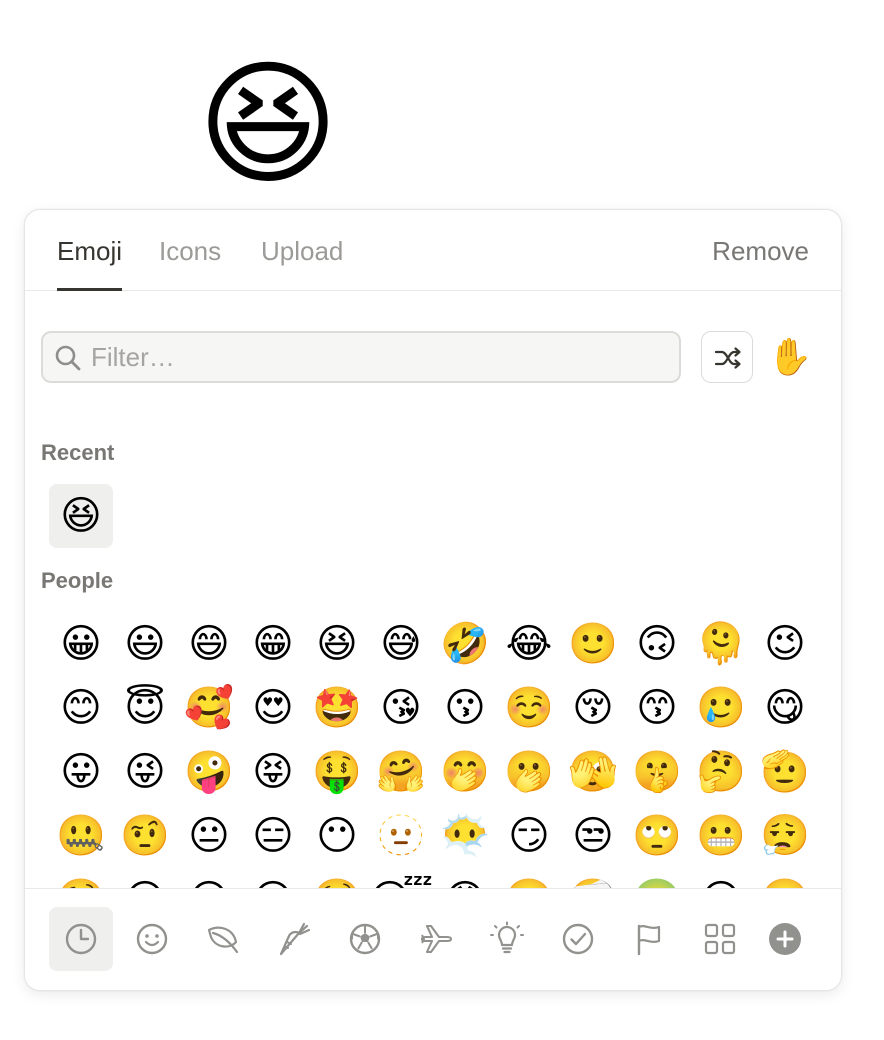  What do you see at coordinates (433, 250) in the screenshot?
I see `picker-tabbar: Emoji Icons Upload Remove` at bounding box center [433, 250].